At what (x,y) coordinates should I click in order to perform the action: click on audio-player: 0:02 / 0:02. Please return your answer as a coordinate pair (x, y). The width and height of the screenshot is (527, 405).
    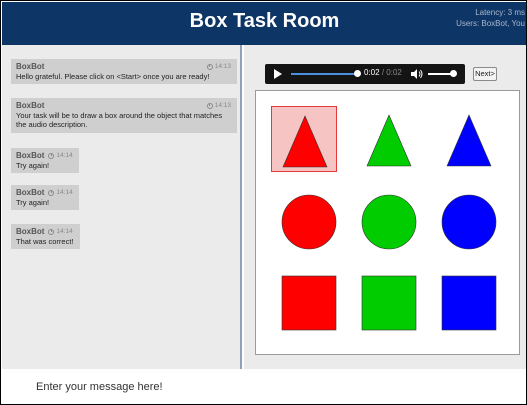
    Looking at the image, I should click on (365, 74).